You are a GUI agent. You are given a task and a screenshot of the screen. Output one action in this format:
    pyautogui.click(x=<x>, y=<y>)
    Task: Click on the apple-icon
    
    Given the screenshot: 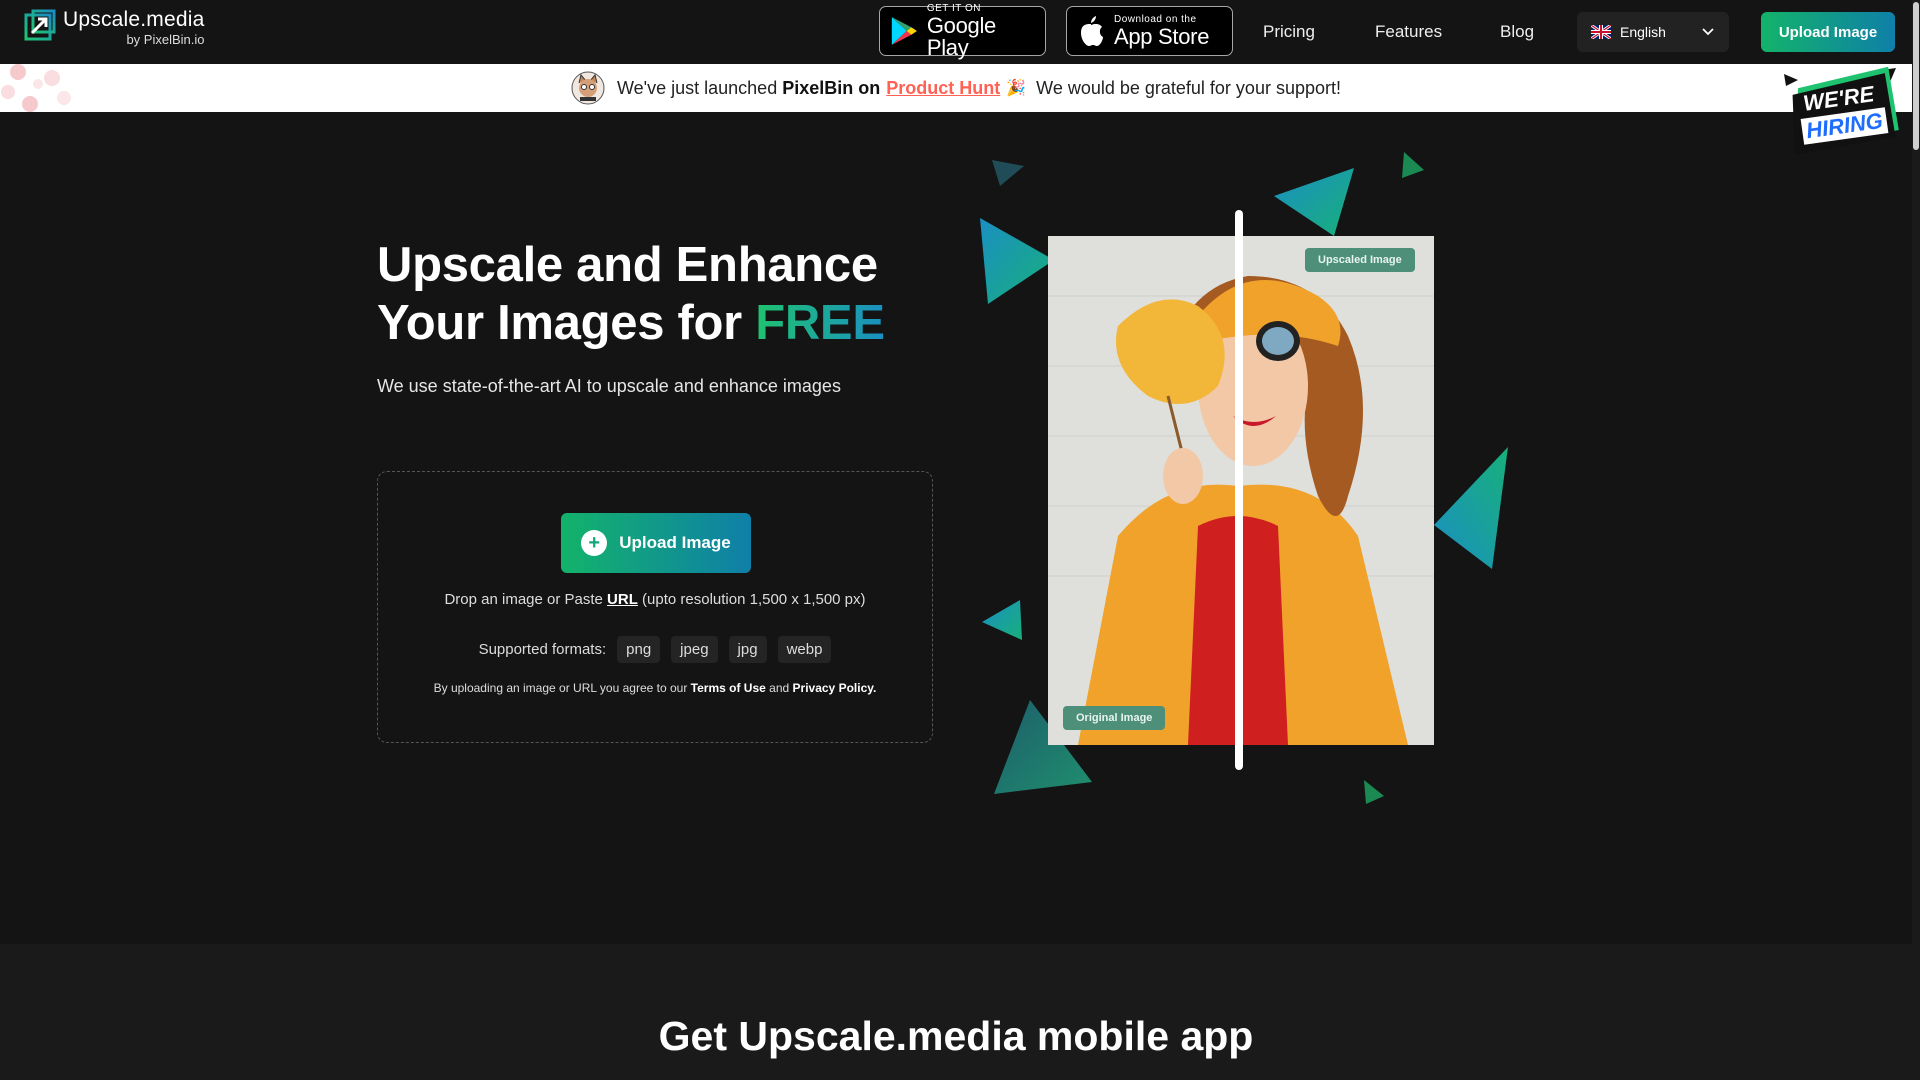 What is the action you would take?
    pyautogui.click(x=1092, y=31)
    